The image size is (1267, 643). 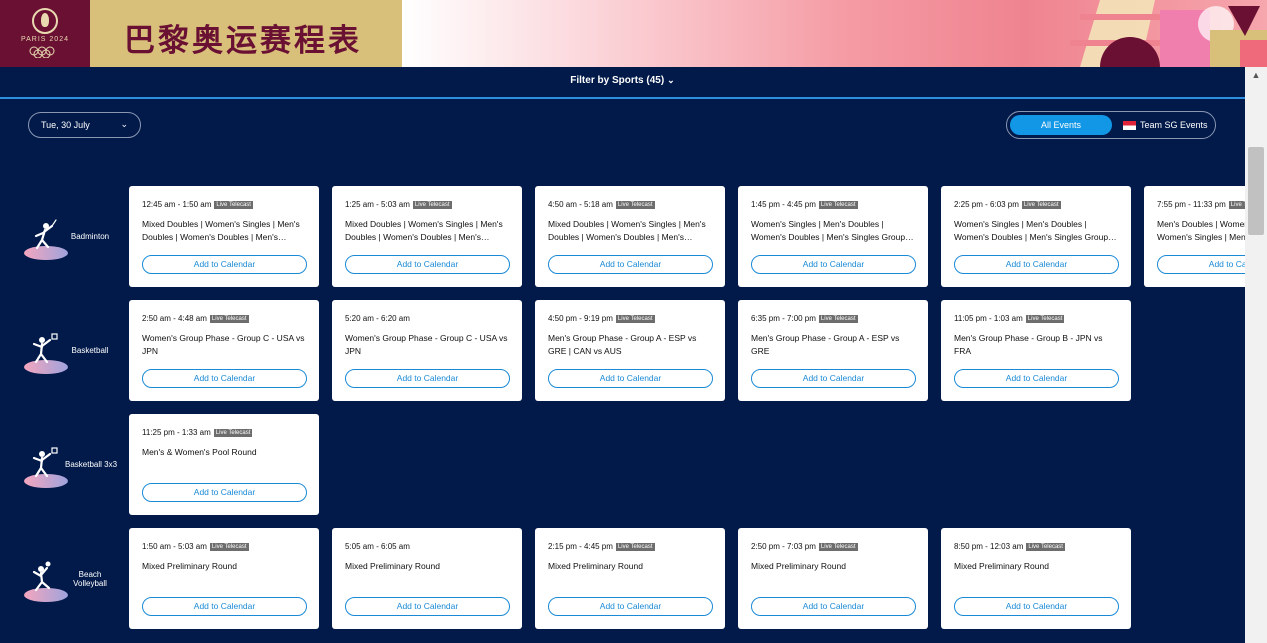 I want to click on time-text: 12:45 am - 1:50 am, so click(x=177, y=204).